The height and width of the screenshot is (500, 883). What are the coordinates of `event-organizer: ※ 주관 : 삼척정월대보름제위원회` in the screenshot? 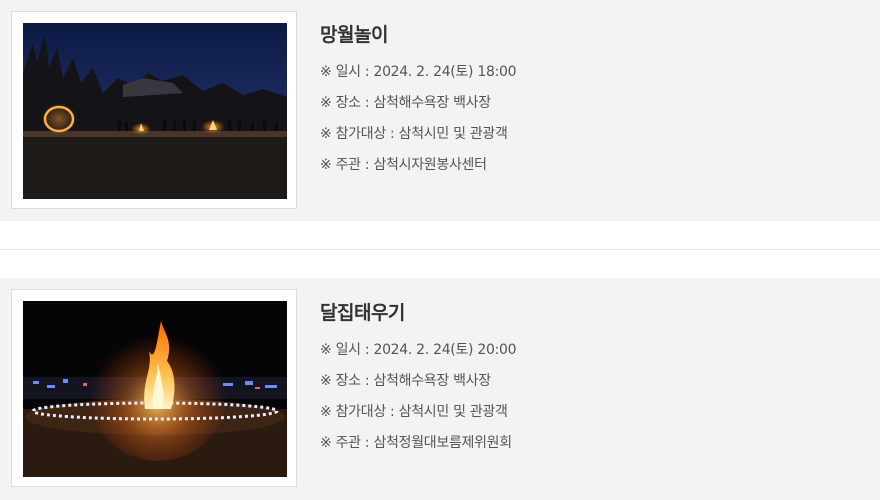 It's located at (416, 443).